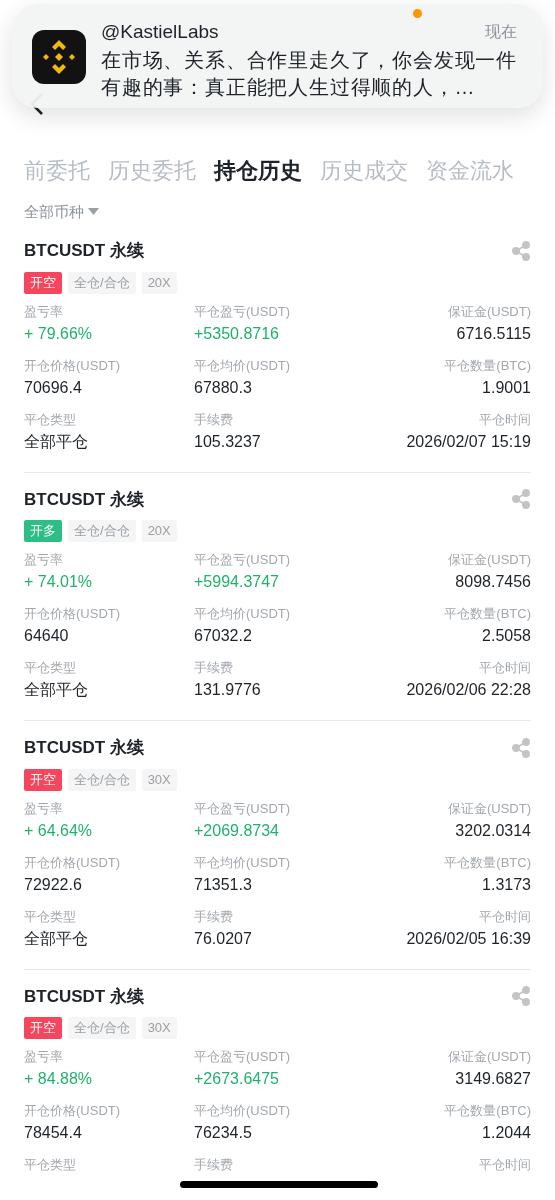 This screenshot has width=555, height=1200. I want to click on field-value: +2069.8734, so click(236, 830).